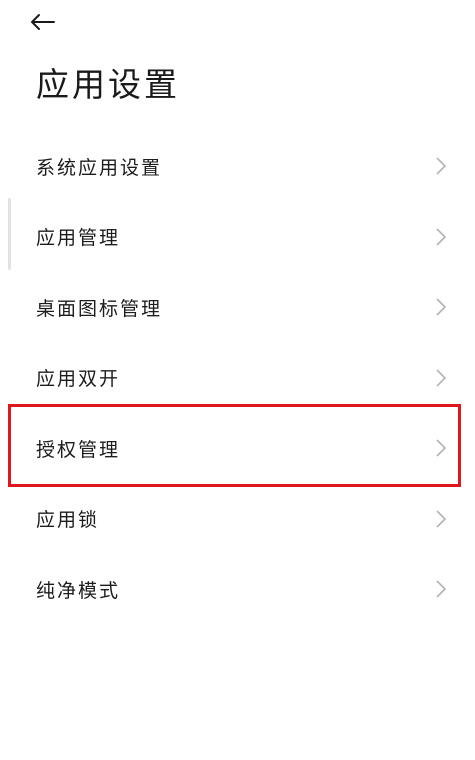 The height and width of the screenshot is (760, 475). Describe the element at coordinates (78, 379) in the screenshot. I see `list-item-label: 应用双开` at that location.